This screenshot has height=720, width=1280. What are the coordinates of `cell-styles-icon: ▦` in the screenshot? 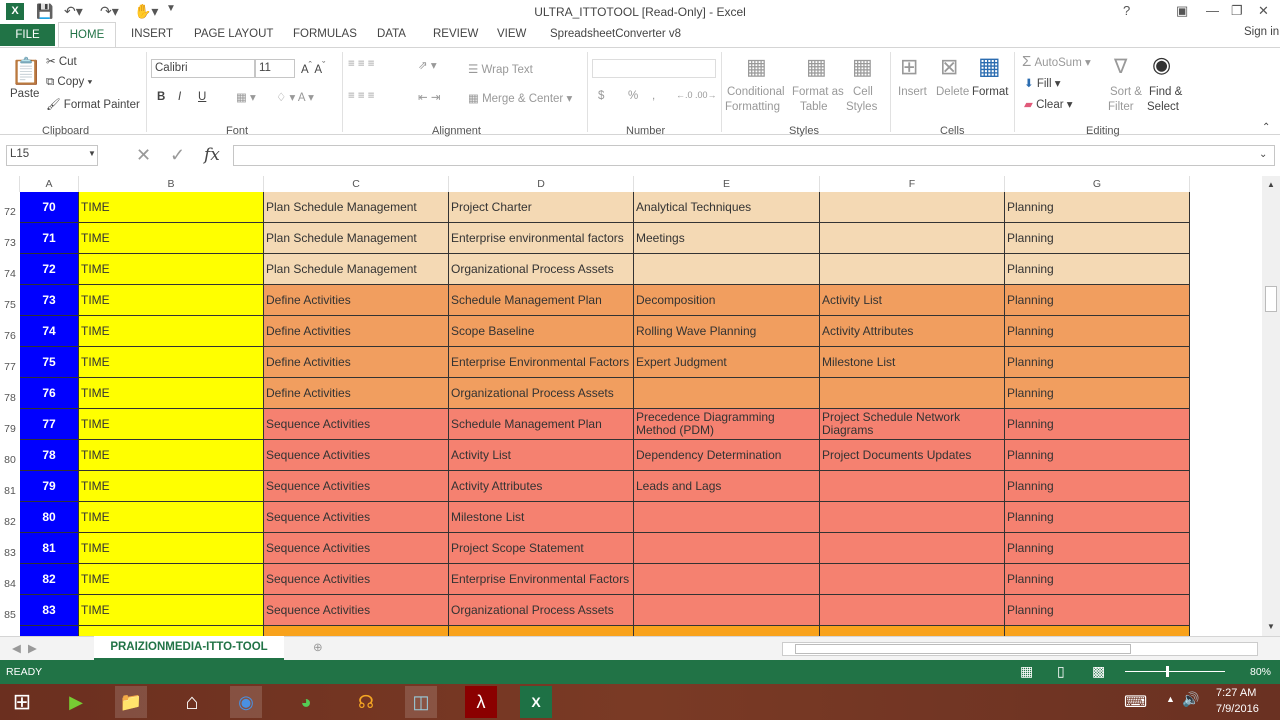 It's located at (862, 67).